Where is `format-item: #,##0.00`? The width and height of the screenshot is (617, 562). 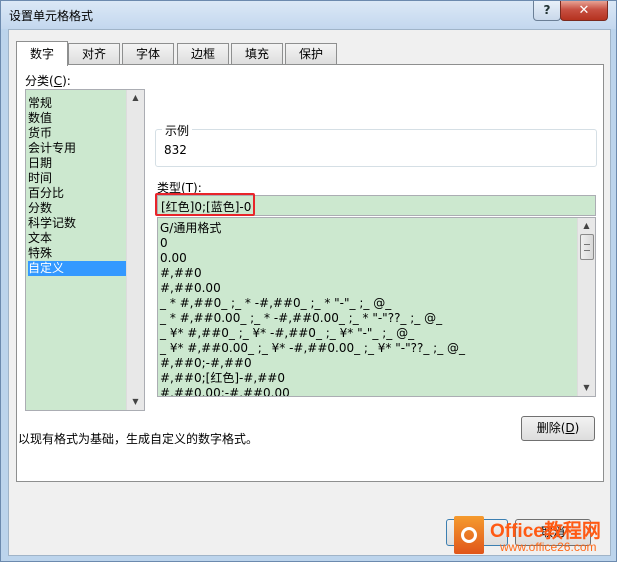 format-item: #,##0.00 is located at coordinates (367, 288).